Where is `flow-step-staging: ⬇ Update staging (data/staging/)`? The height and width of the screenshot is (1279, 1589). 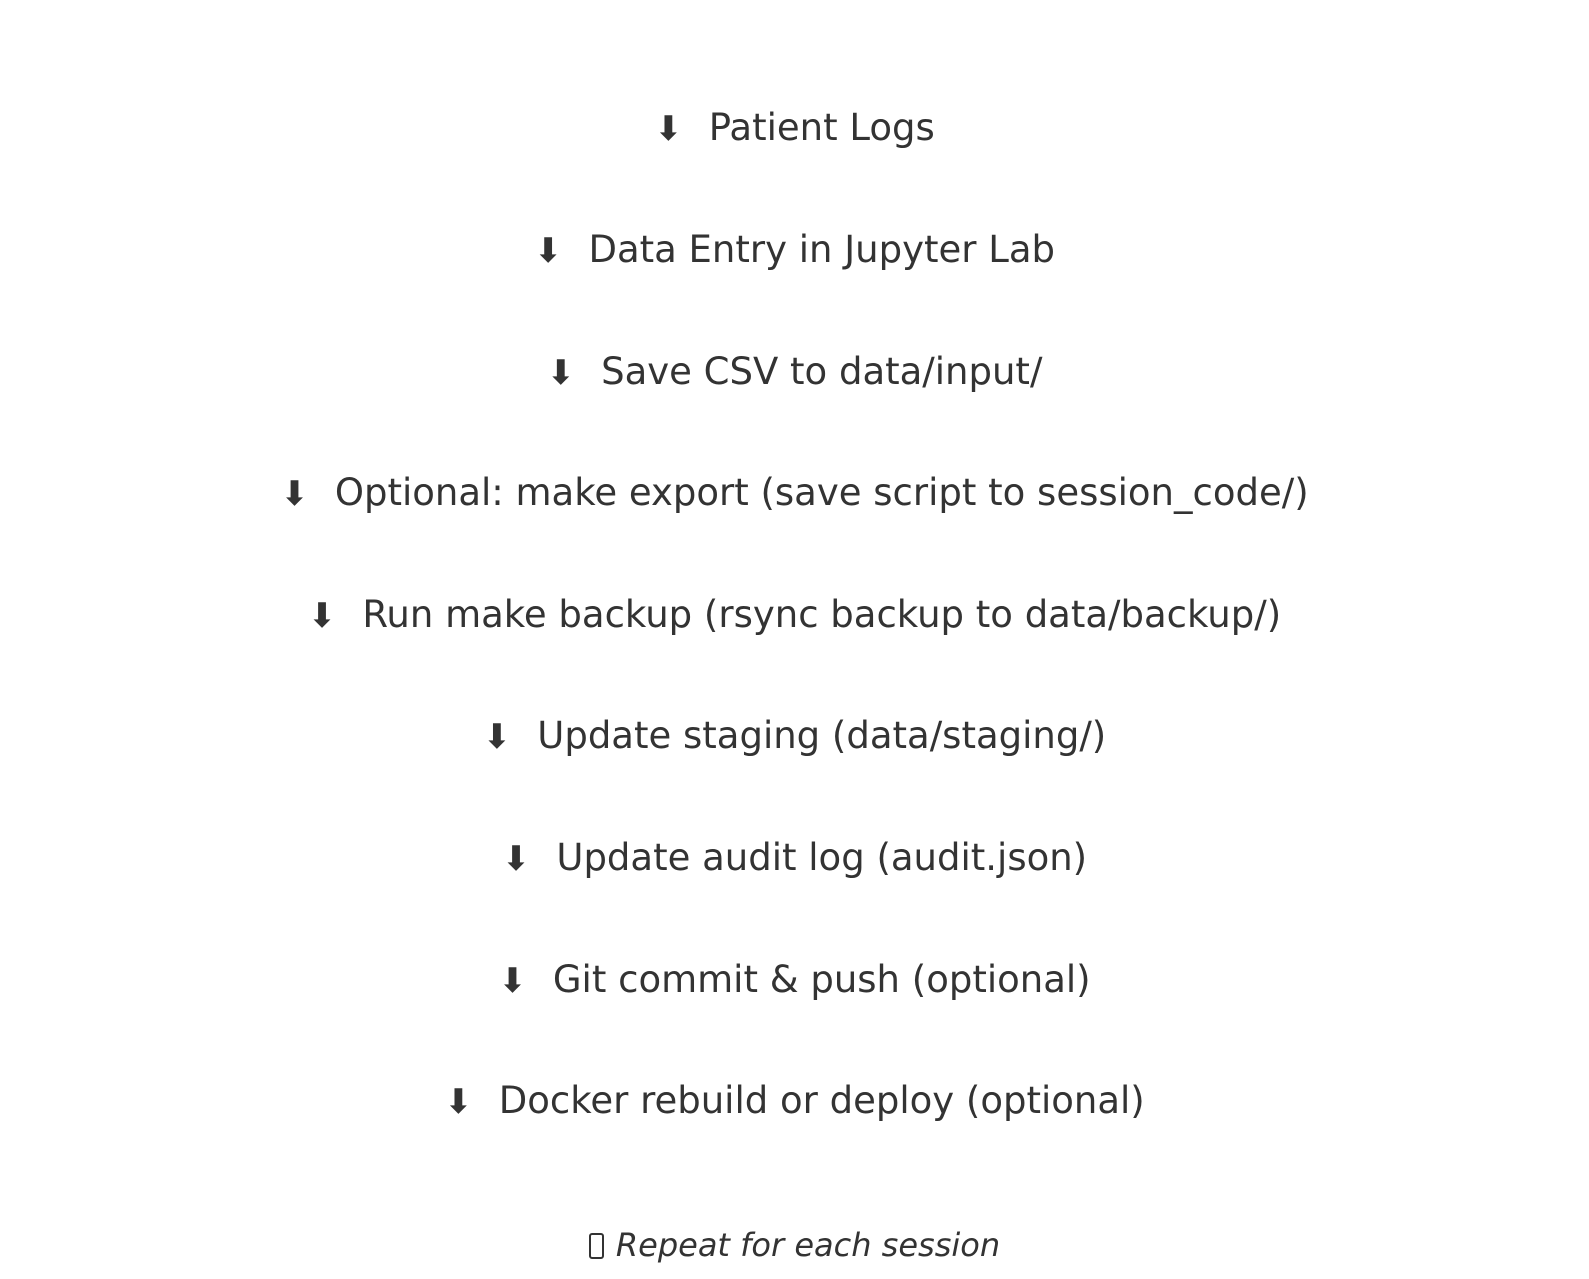 flow-step-staging: ⬇ Update staging (data/staging/) is located at coordinates (794, 736).